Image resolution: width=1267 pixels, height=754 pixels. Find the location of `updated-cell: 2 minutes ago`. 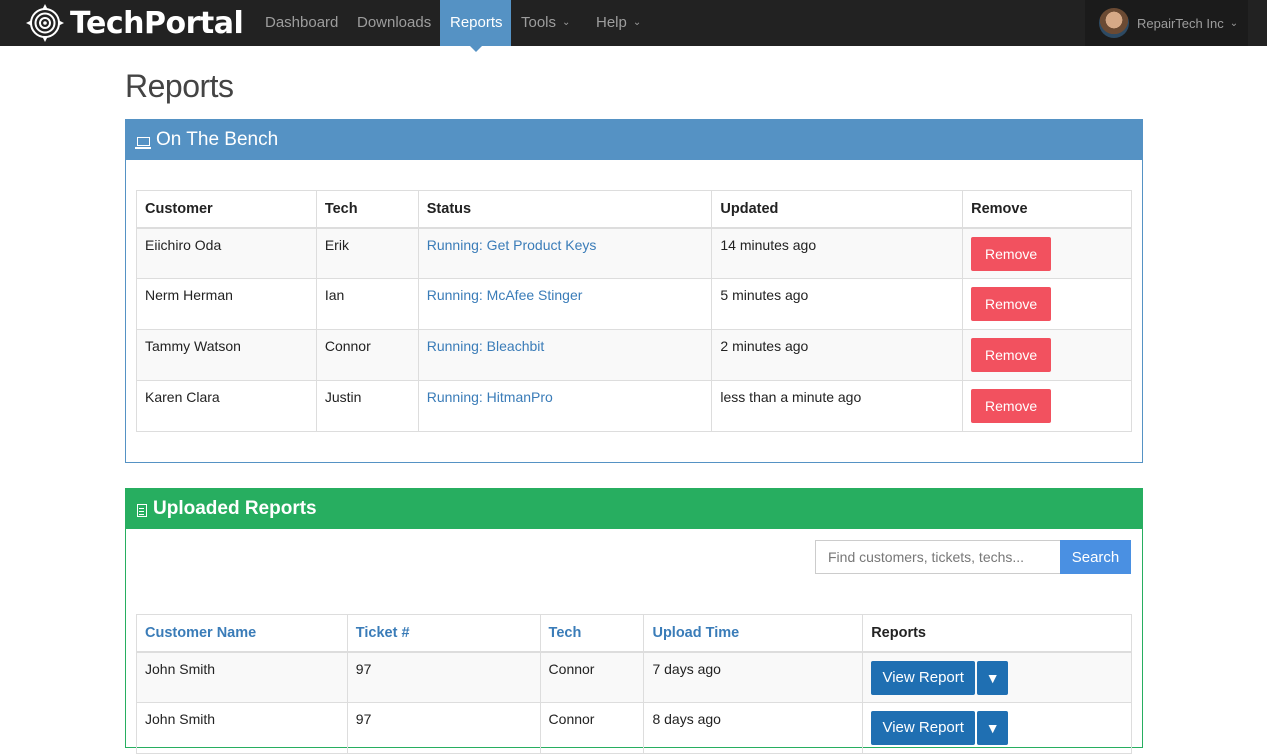

updated-cell: 2 minutes ago is located at coordinates (837, 355).